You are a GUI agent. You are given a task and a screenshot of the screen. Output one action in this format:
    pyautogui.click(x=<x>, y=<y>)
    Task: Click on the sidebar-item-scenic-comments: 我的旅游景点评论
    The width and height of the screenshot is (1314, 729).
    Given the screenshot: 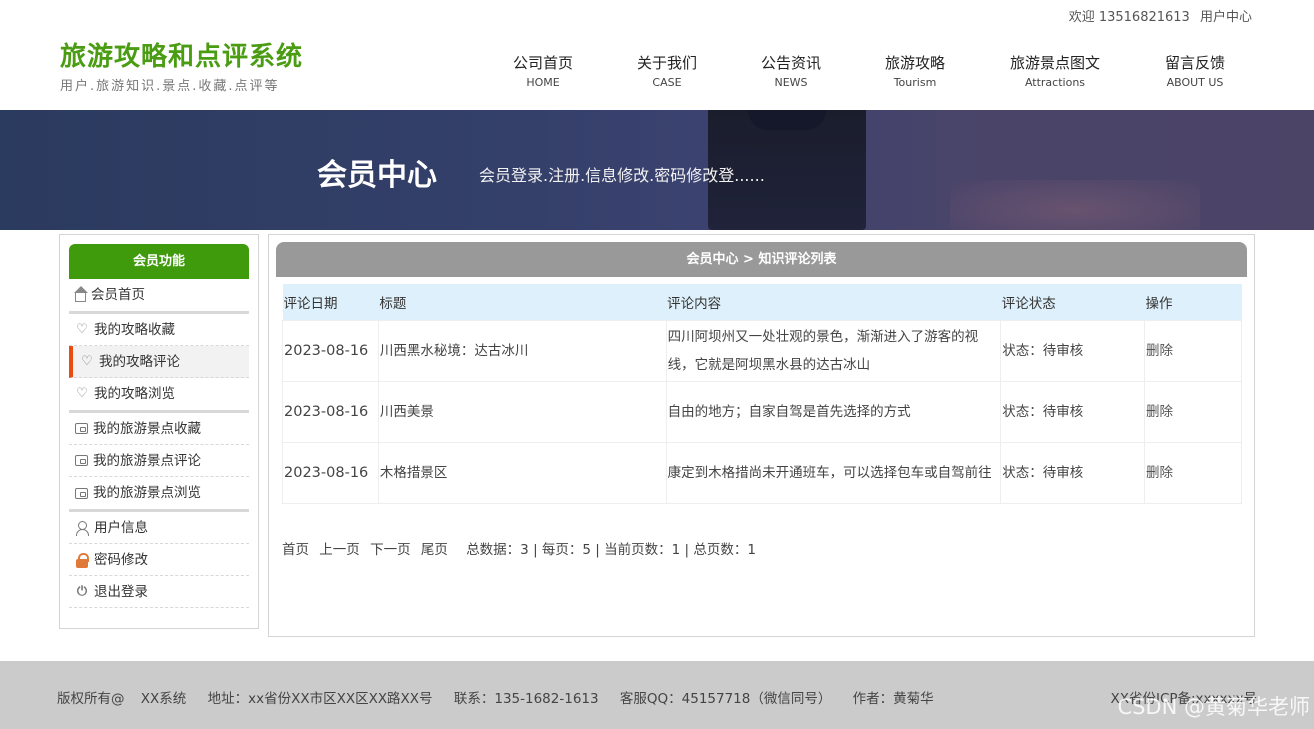 What is the action you would take?
    pyautogui.click(x=159, y=461)
    